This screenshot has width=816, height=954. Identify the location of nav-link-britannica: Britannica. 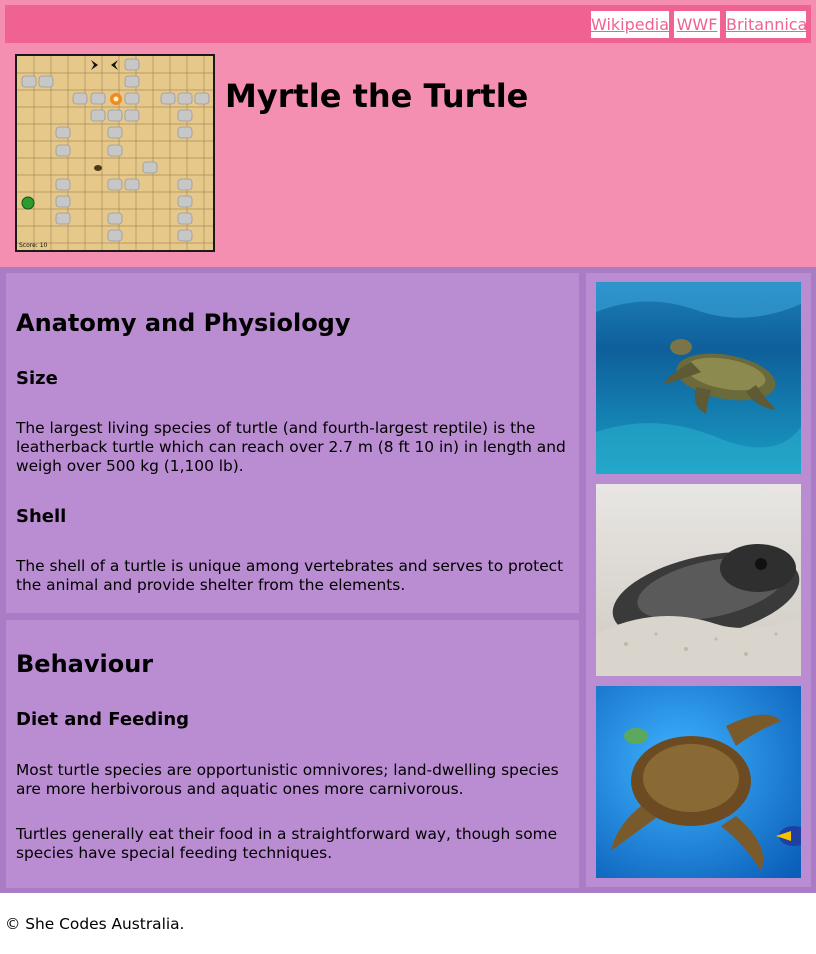
(766, 24).